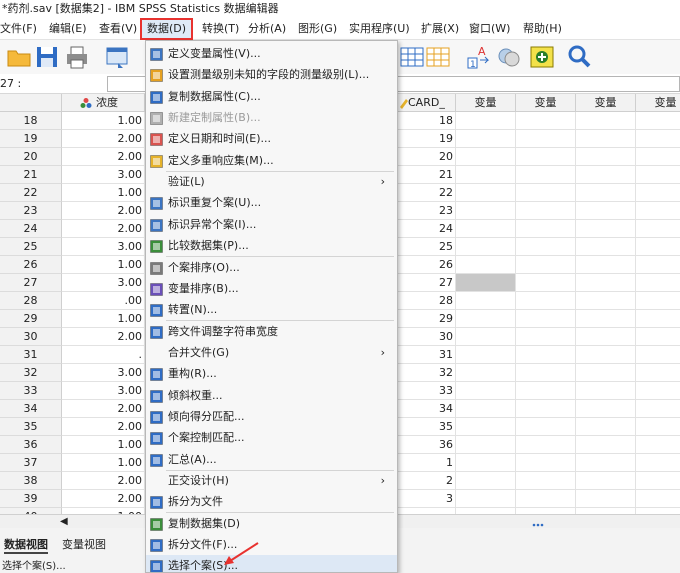 This screenshot has height=573, width=680. Describe the element at coordinates (427, 247) in the screenshot. I see `table-cell-card: 25` at that location.